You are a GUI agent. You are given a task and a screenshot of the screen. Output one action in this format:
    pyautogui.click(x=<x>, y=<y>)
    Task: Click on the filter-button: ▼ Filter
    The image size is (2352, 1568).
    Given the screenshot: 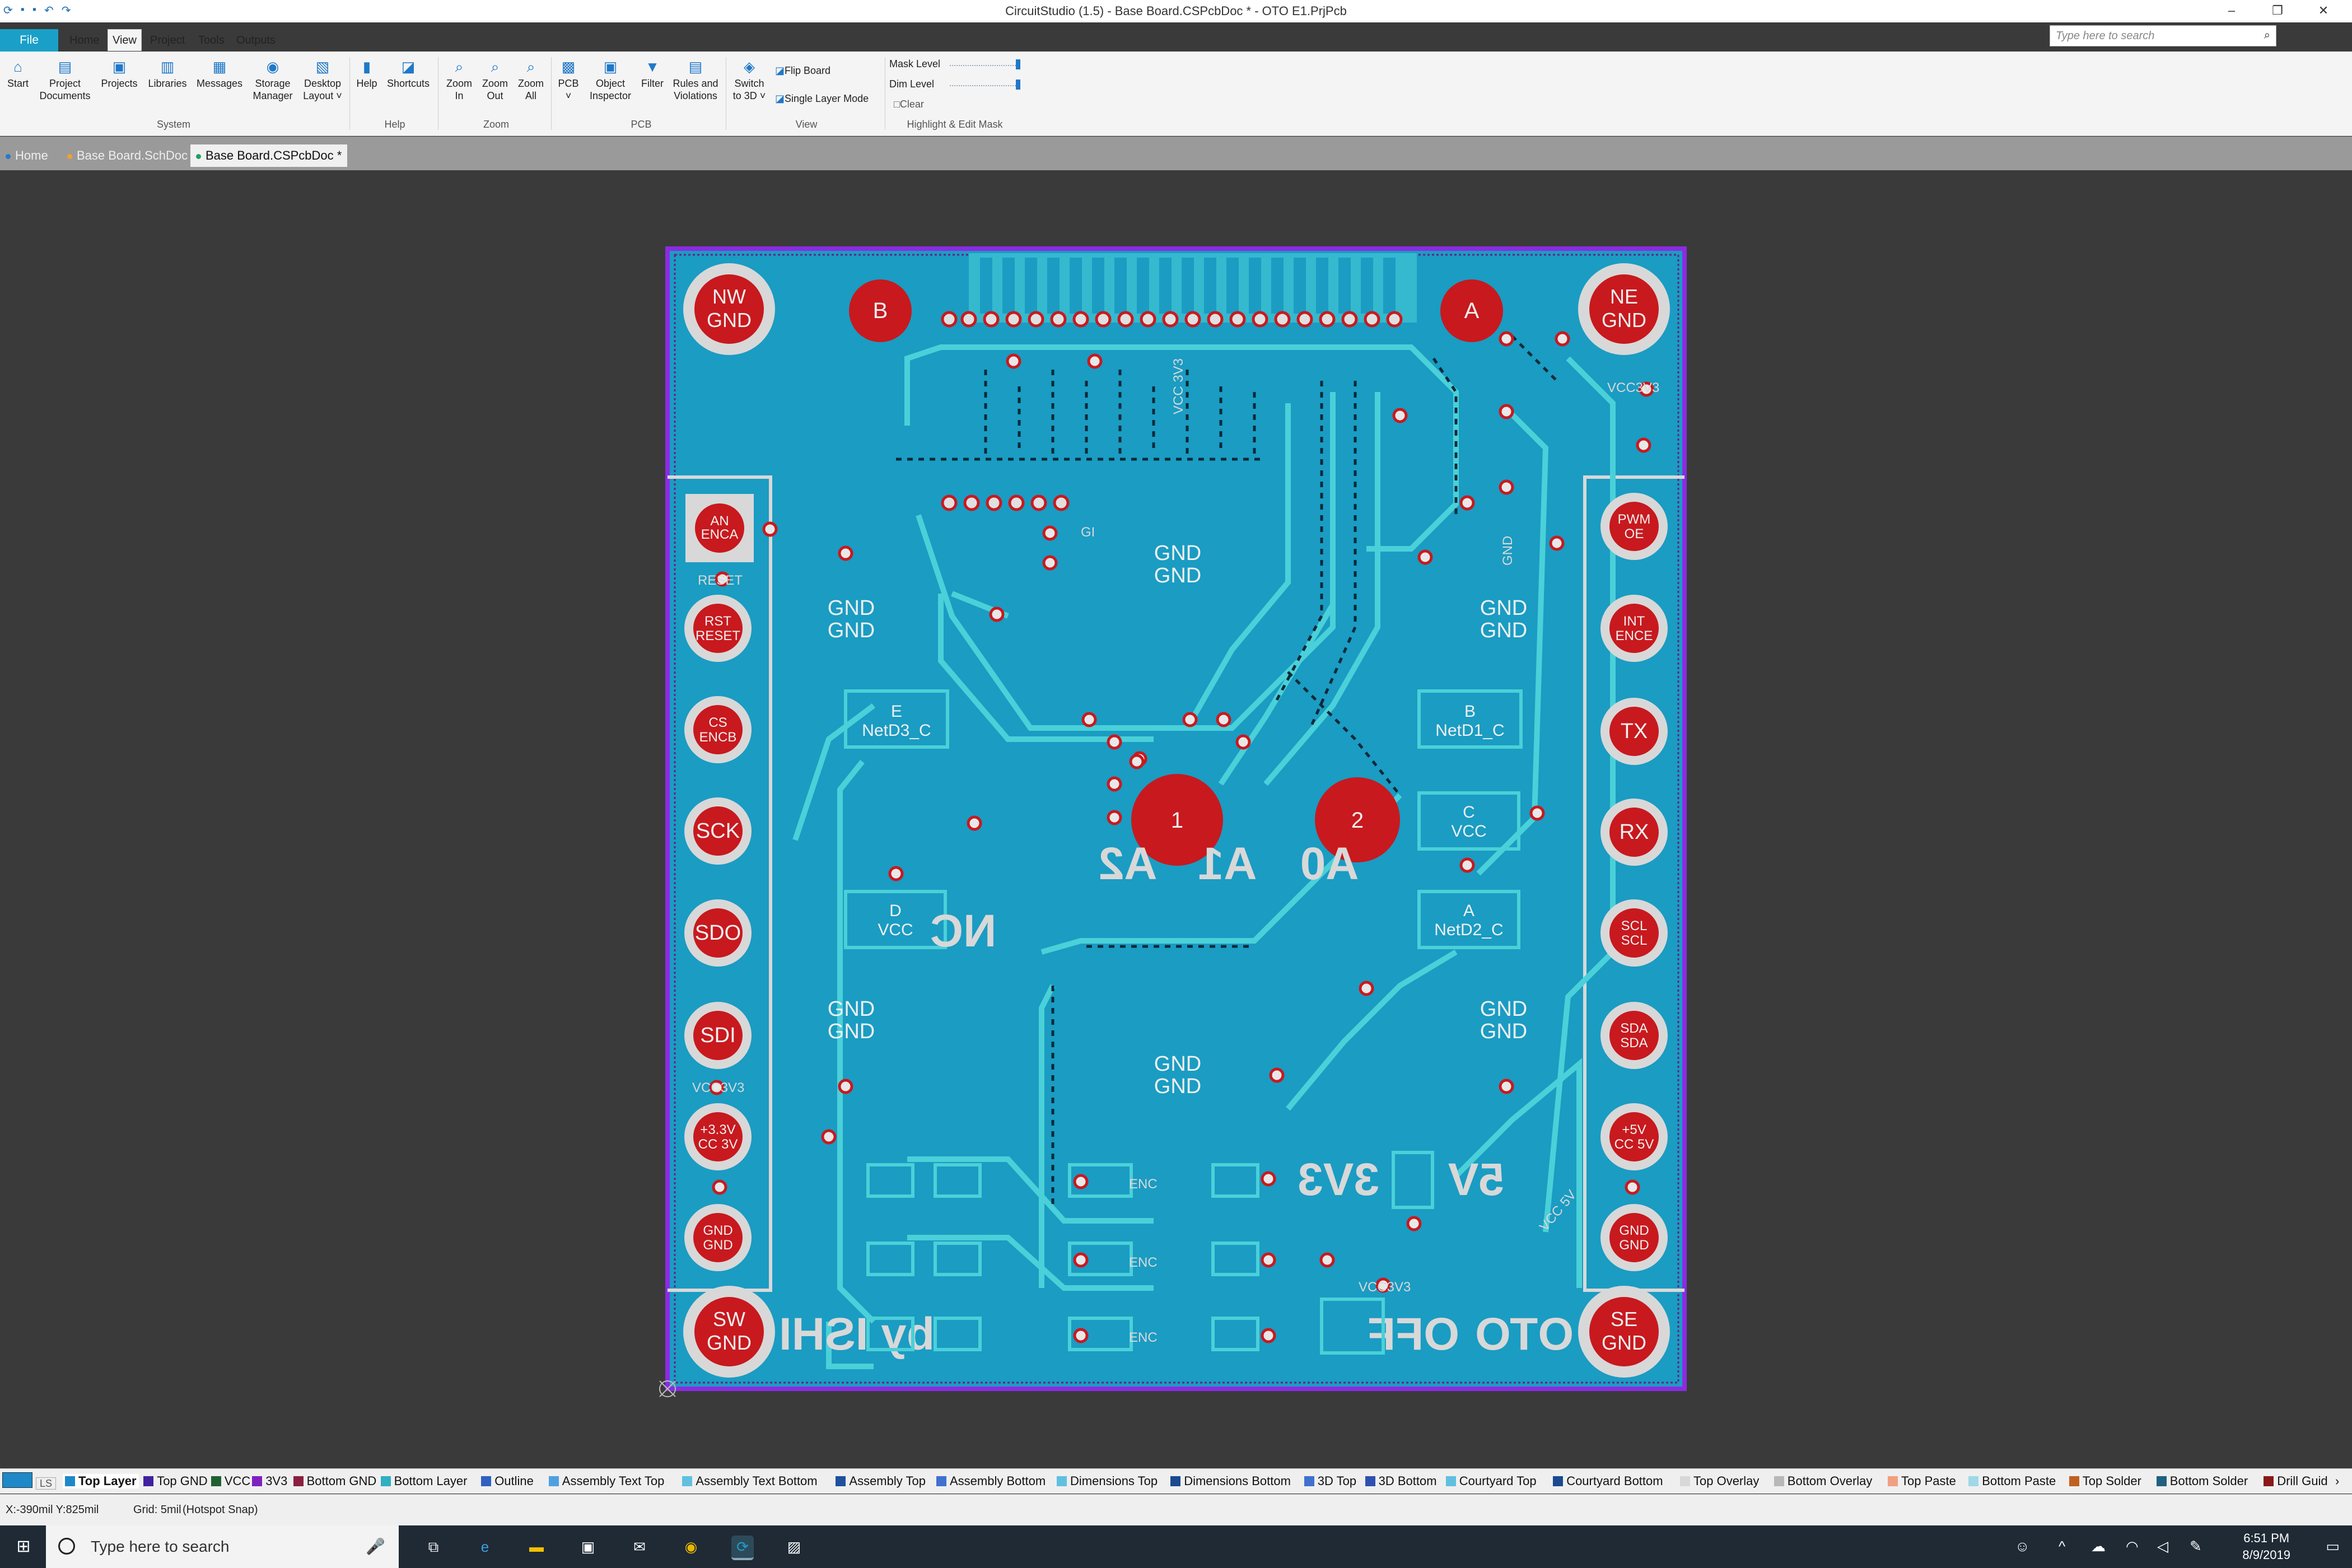 What is the action you would take?
    pyautogui.click(x=652, y=74)
    